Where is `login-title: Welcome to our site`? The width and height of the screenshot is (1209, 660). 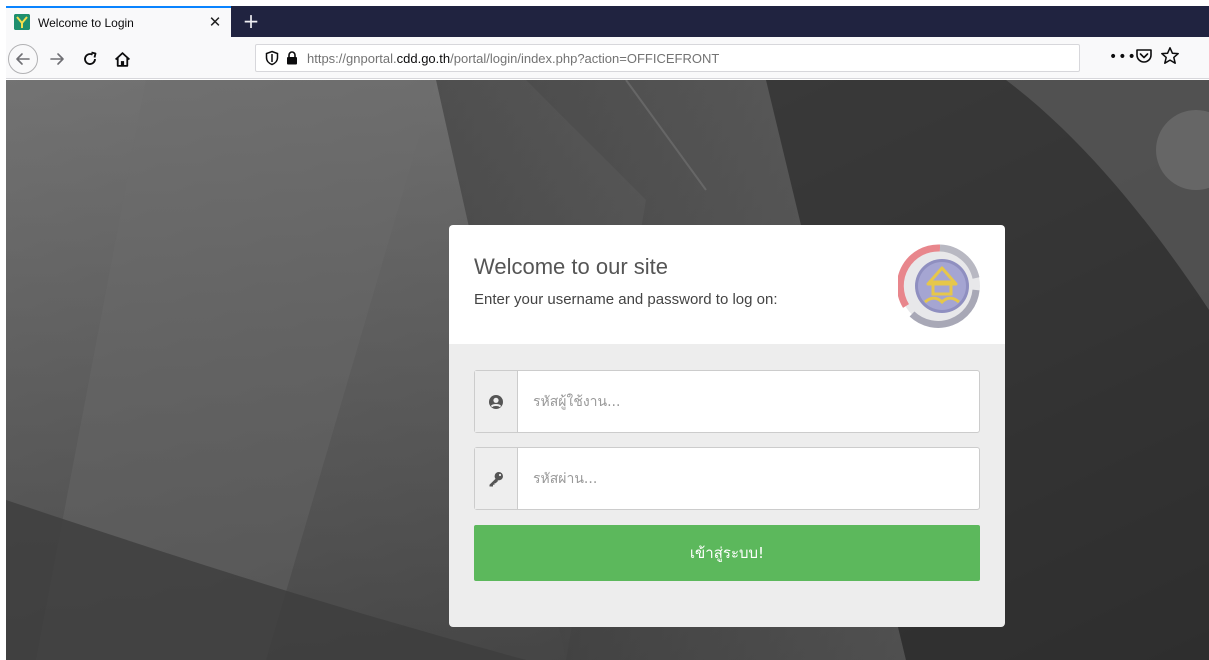
login-title: Welcome to our site is located at coordinates (571, 266).